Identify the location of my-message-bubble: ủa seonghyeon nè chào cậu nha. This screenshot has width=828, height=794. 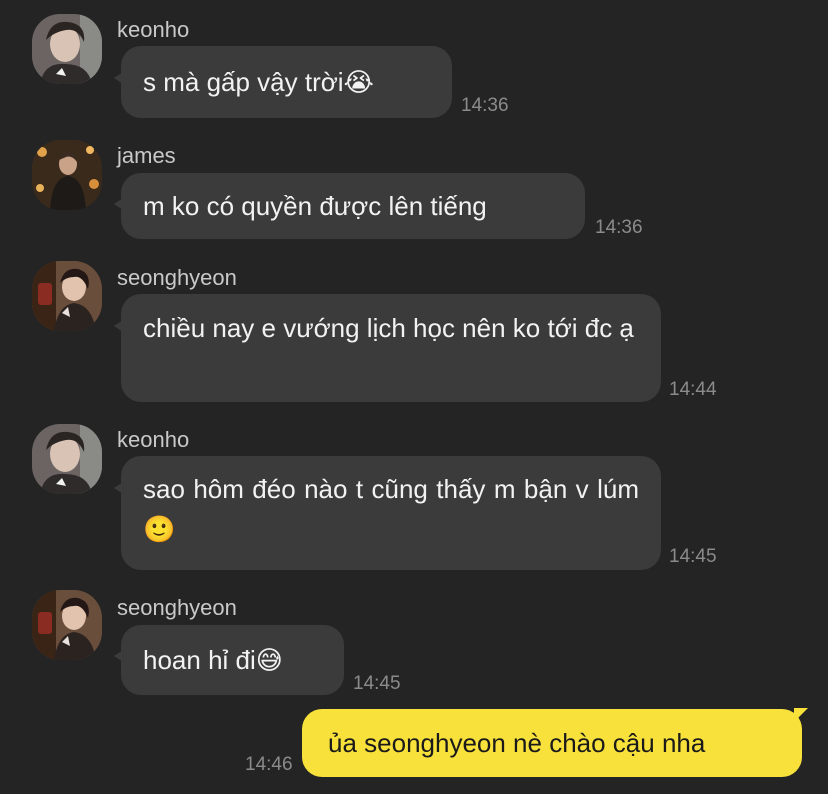
(552, 743).